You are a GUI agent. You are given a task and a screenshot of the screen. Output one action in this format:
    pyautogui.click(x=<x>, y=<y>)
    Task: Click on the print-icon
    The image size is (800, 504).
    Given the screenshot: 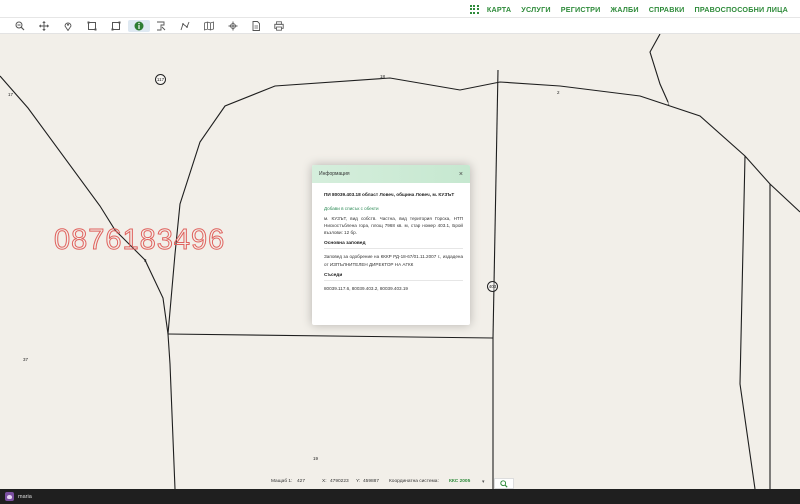 What is the action you would take?
    pyautogui.click(x=279, y=26)
    